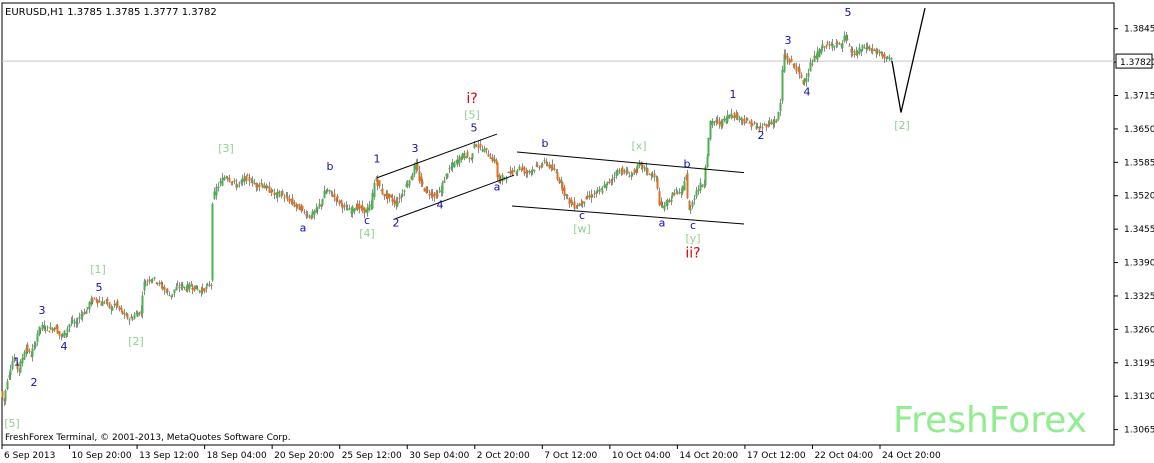 The image size is (1154, 463). I want to click on wave-label: c, so click(367, 220).